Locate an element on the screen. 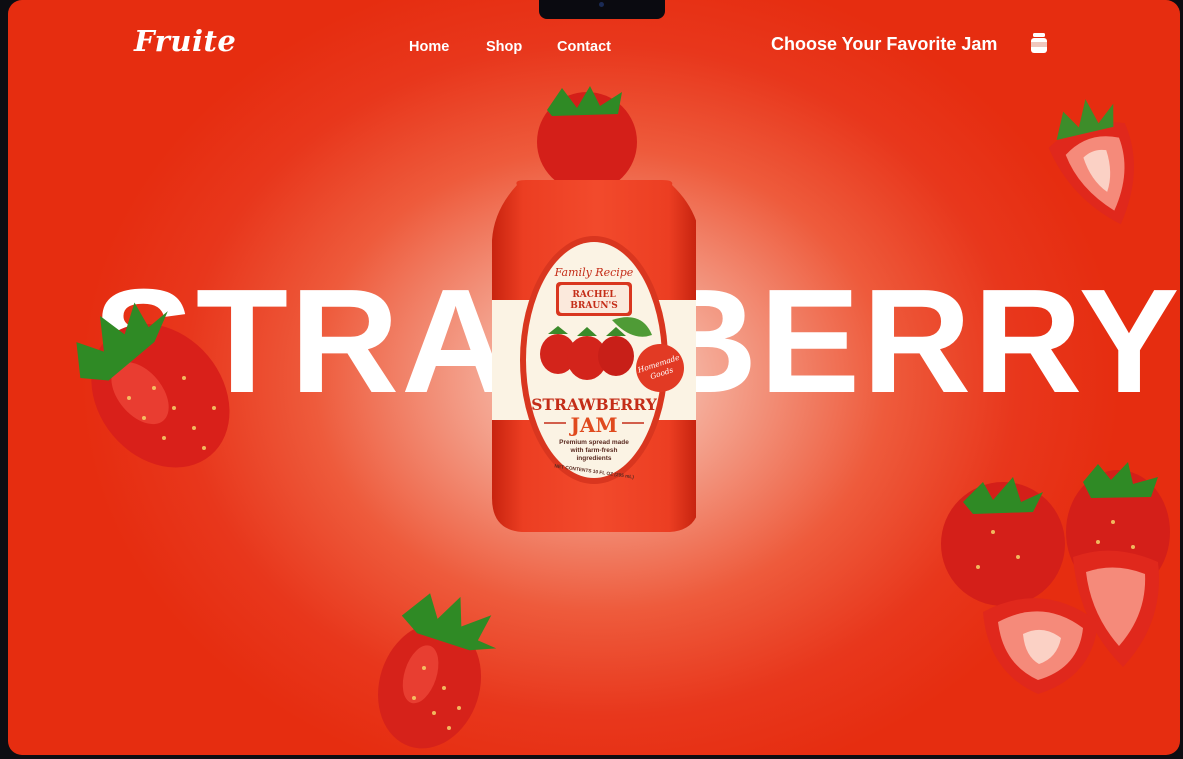 The height and width of the screenshot is (759, 1183). jar-top-strawberry is located at coordinates (587, 139).